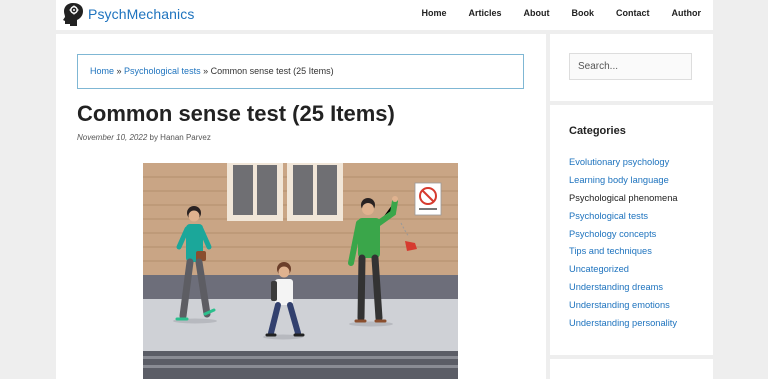 Image resolution: width=768 pixels, height=379 pixels. What do you see at coordinates (623, 220) in the screenshot?
I see `category-link: Psychological tests` at bounding box center [623, 220].